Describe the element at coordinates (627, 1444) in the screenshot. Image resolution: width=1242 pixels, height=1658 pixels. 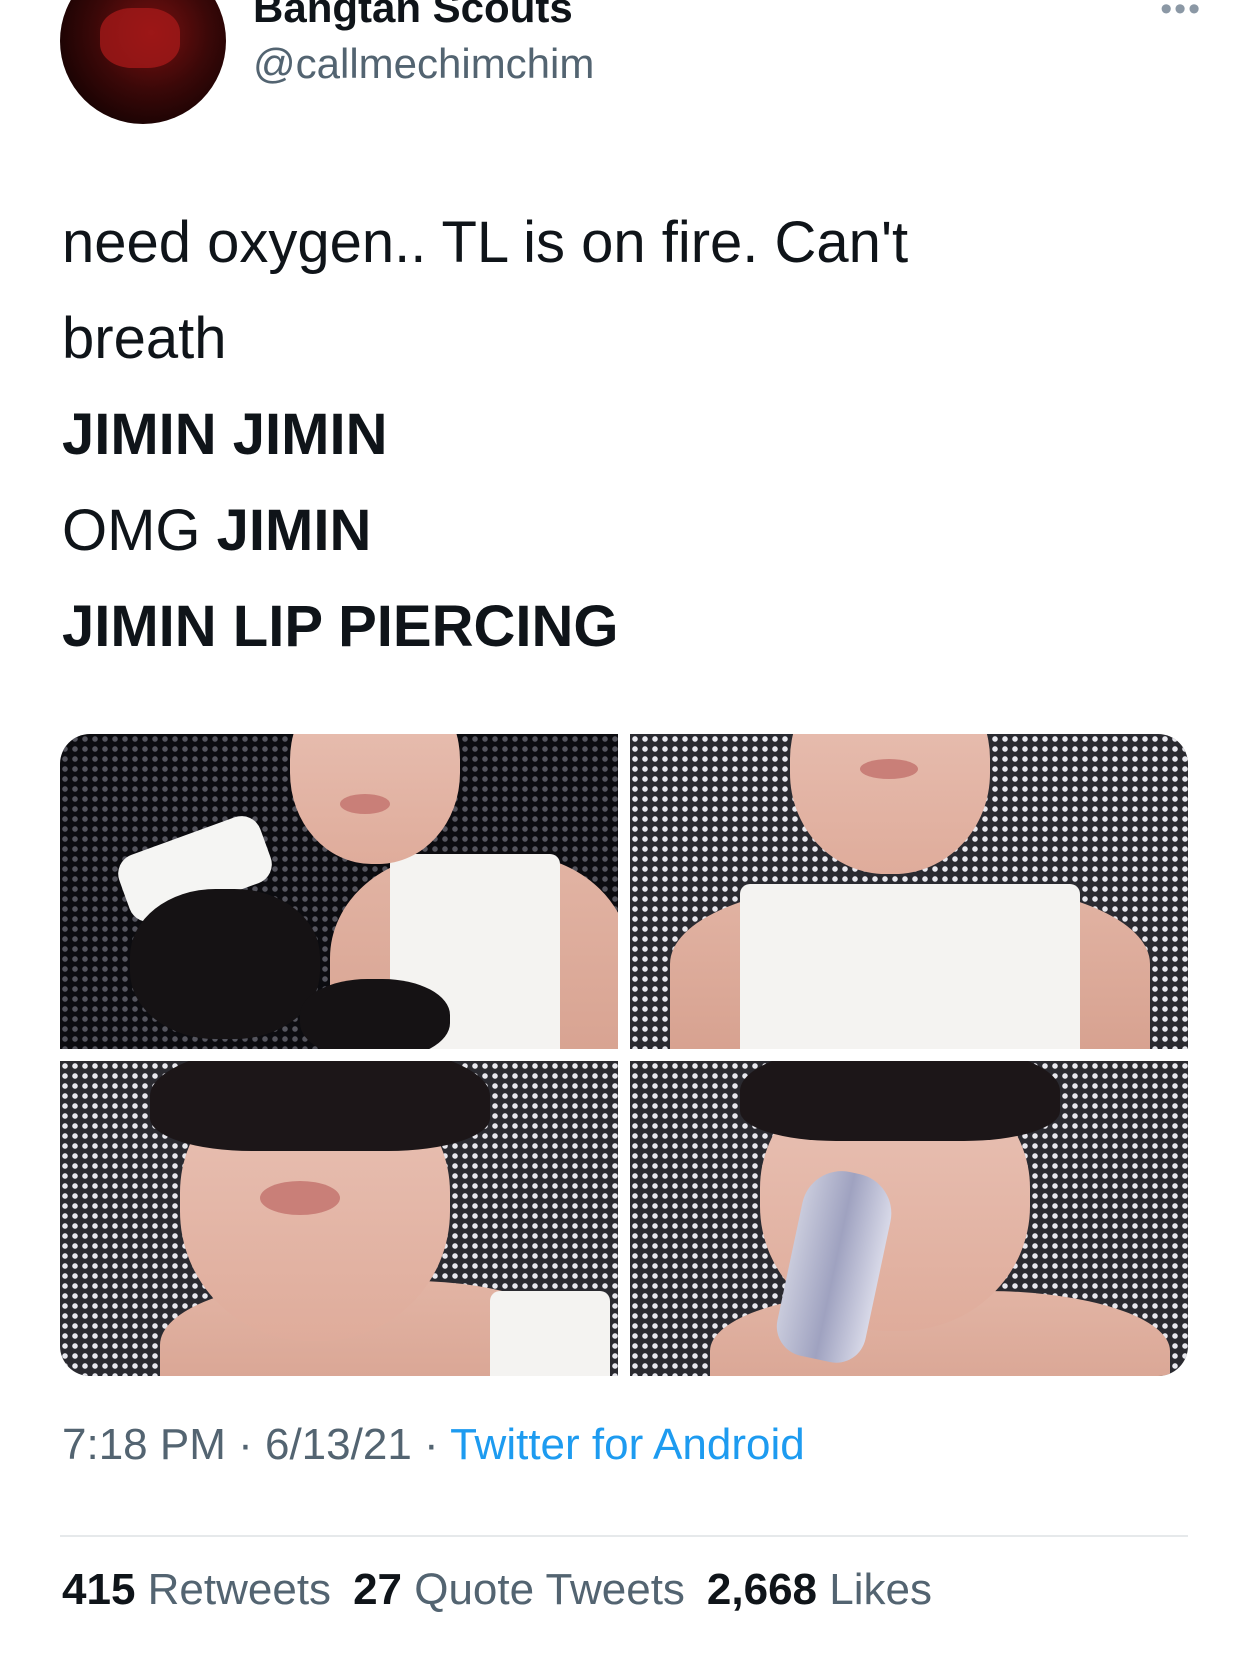
I see `source-link: Twitter for Android` at that location.